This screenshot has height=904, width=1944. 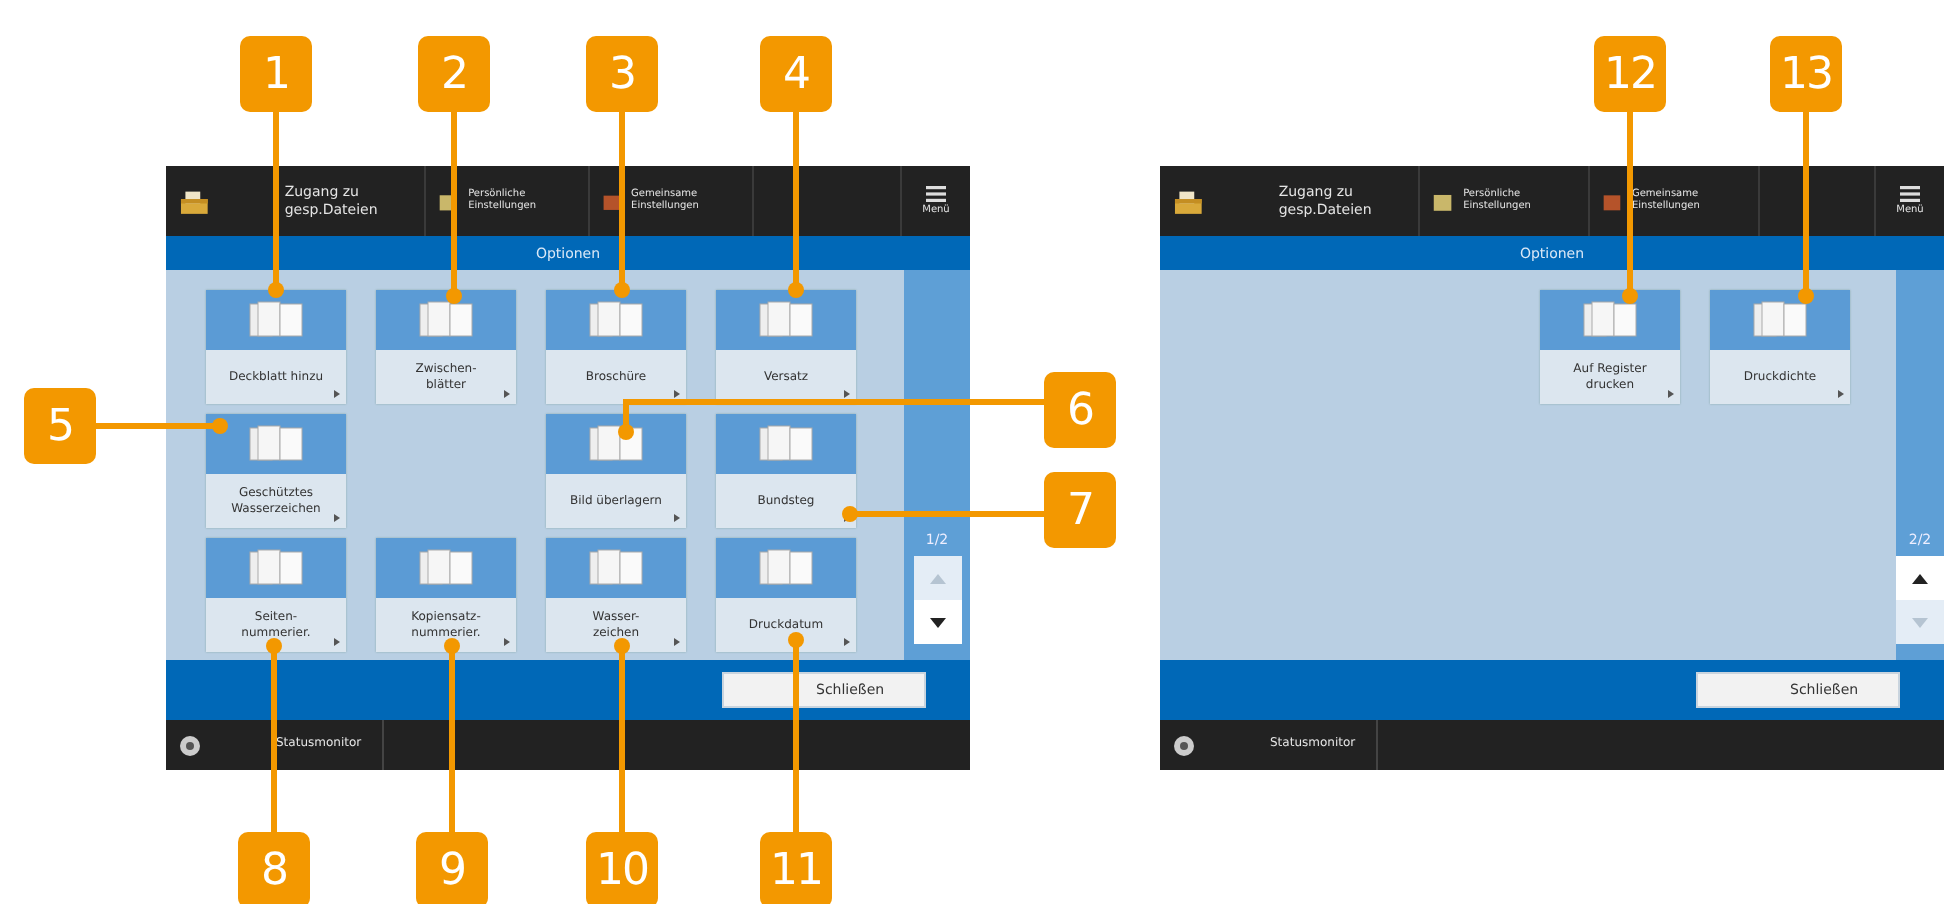 What do you see at coordinates (796, 868) in the screenshot?
I see `callout-number: 11` at bounding box center [796, 868].